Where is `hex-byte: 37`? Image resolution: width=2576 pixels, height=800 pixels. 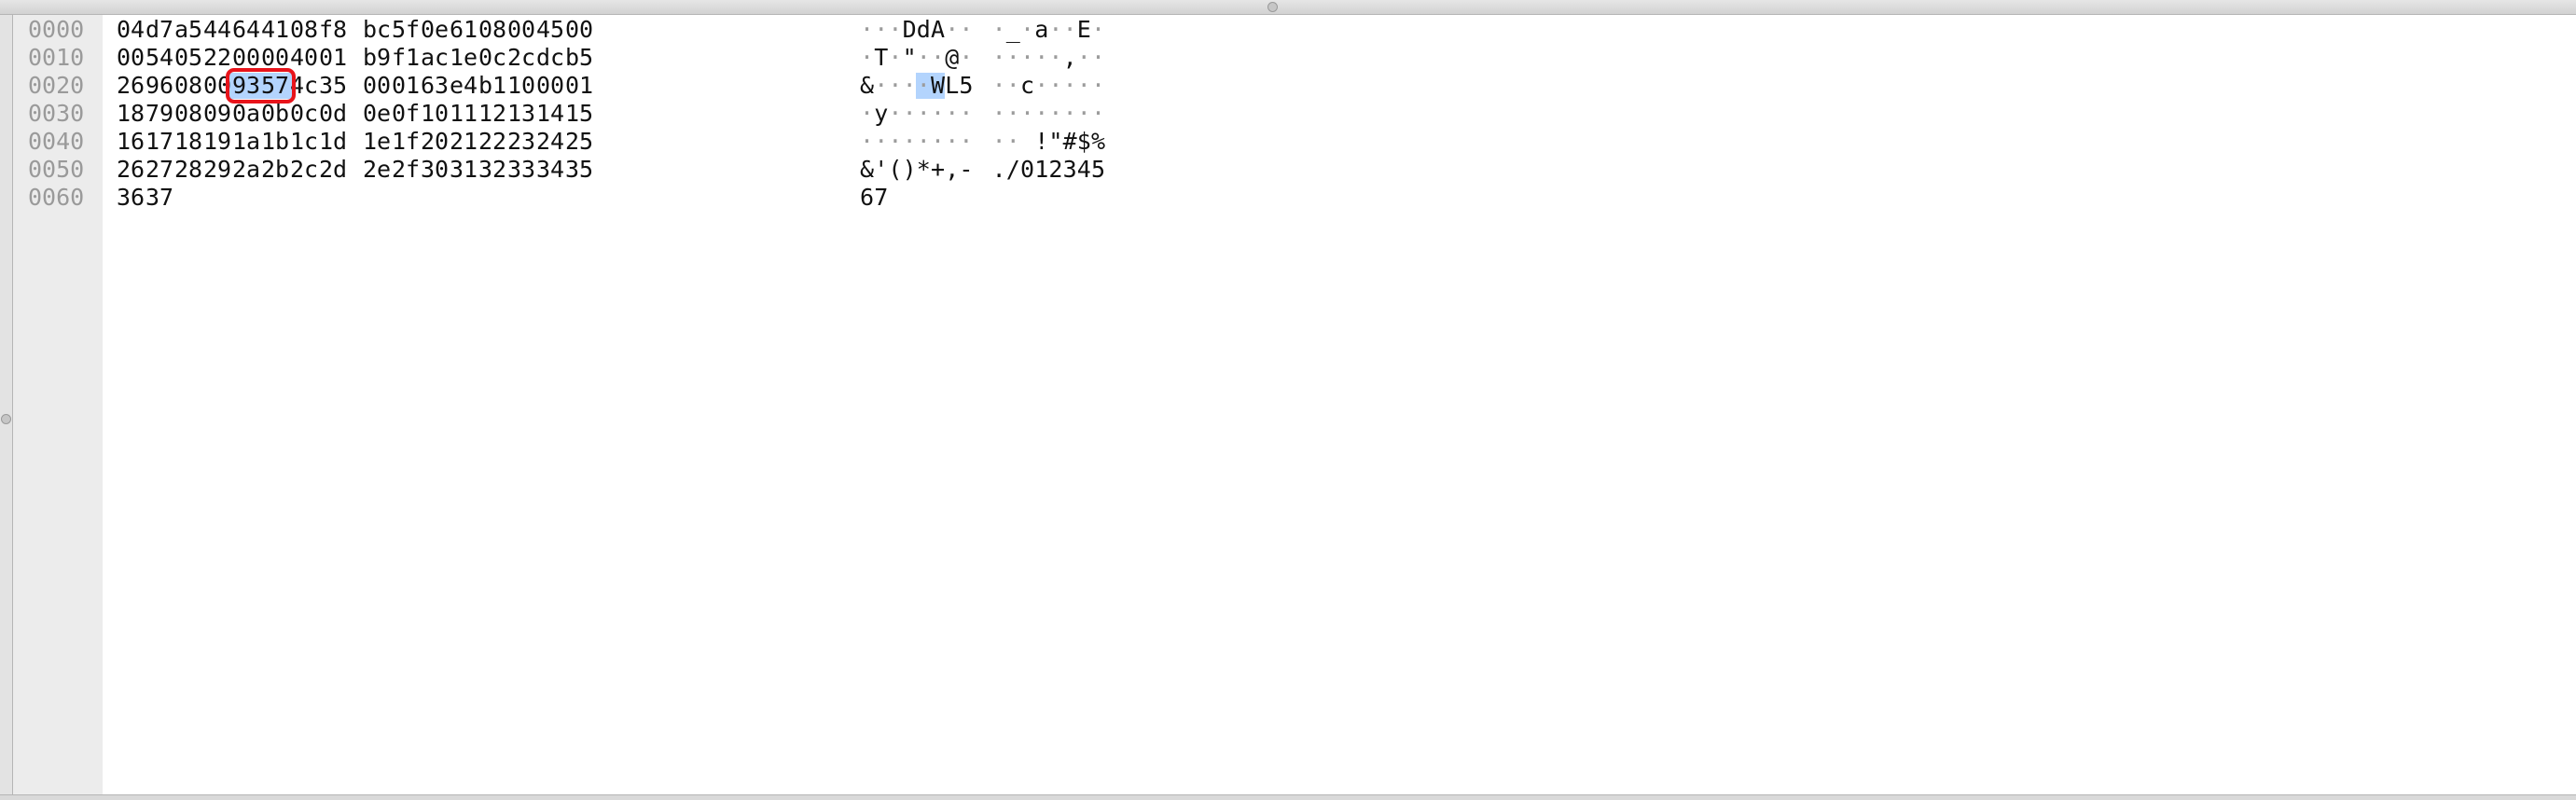 hex-byte: 37 is located at coordinates (159, 198).